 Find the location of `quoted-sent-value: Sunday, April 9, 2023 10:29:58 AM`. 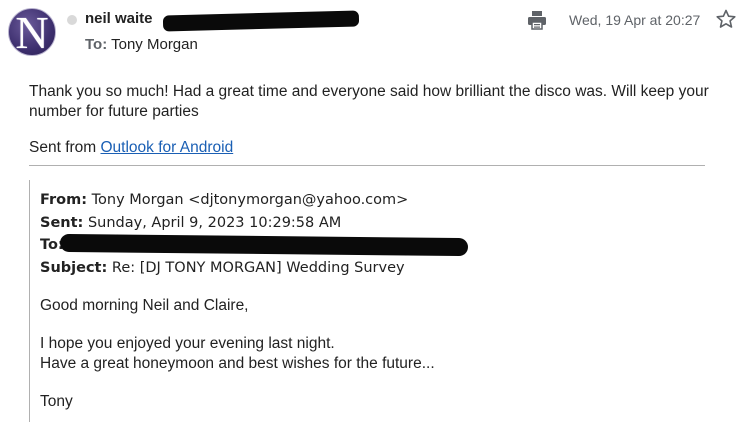

quoted-sent-value: Sunday, April 9, 2023 10:29:58 AM is located at coordinates (212, 223).